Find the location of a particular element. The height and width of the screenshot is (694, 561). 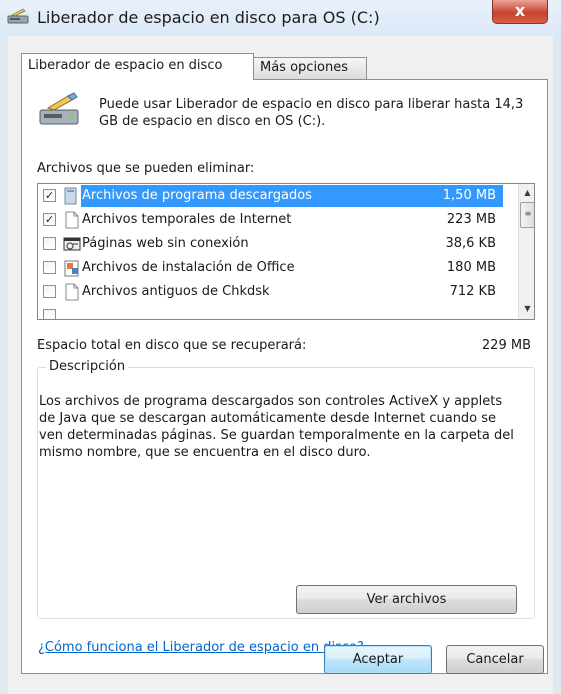

tab-more-options: Más opciones is located at coordinates (310, 68).